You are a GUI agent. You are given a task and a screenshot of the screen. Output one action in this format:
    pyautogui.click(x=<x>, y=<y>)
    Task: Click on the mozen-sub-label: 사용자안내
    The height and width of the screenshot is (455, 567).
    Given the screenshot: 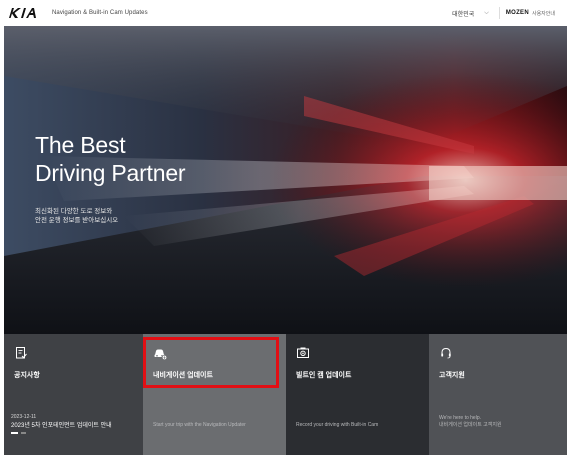 What is the action you would take?
    pyautogui.click(x=543, y=13)
    